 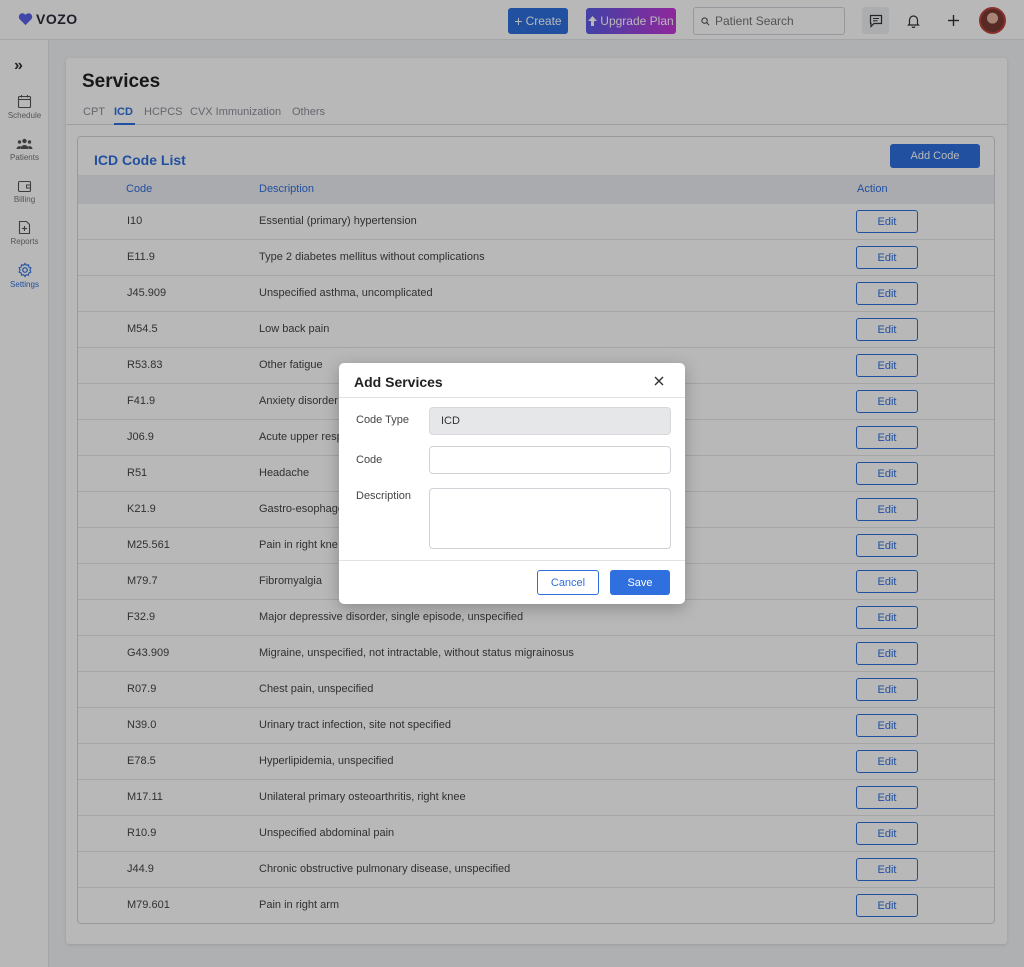 I want to click on code-label: Code, so click(x=369, y=460).